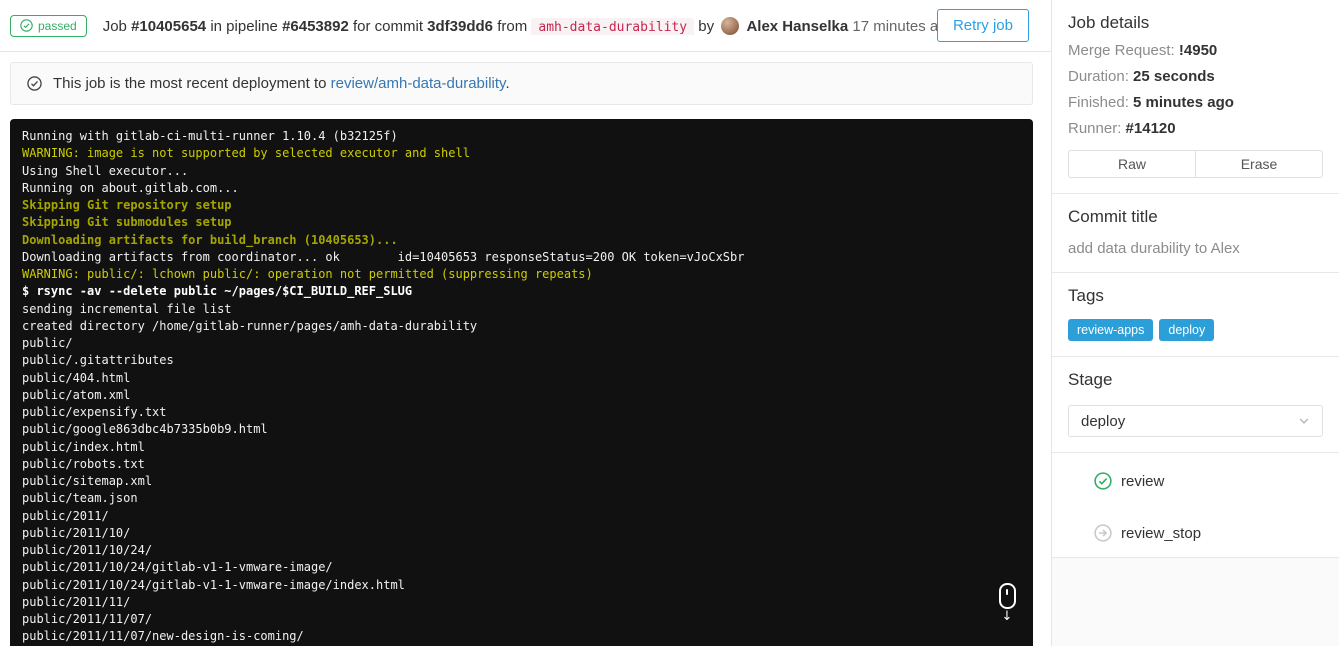 The image size is (1339, 646). I want to click on stage-select: deploy, so click(1195, 421).